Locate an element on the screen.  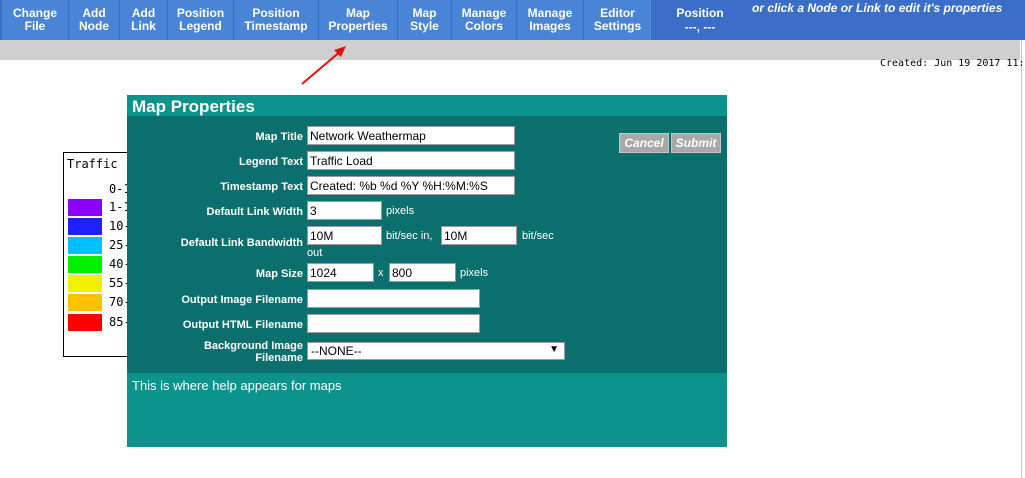
map-properties-label: Map Properties is located at coordinates (358, 19).